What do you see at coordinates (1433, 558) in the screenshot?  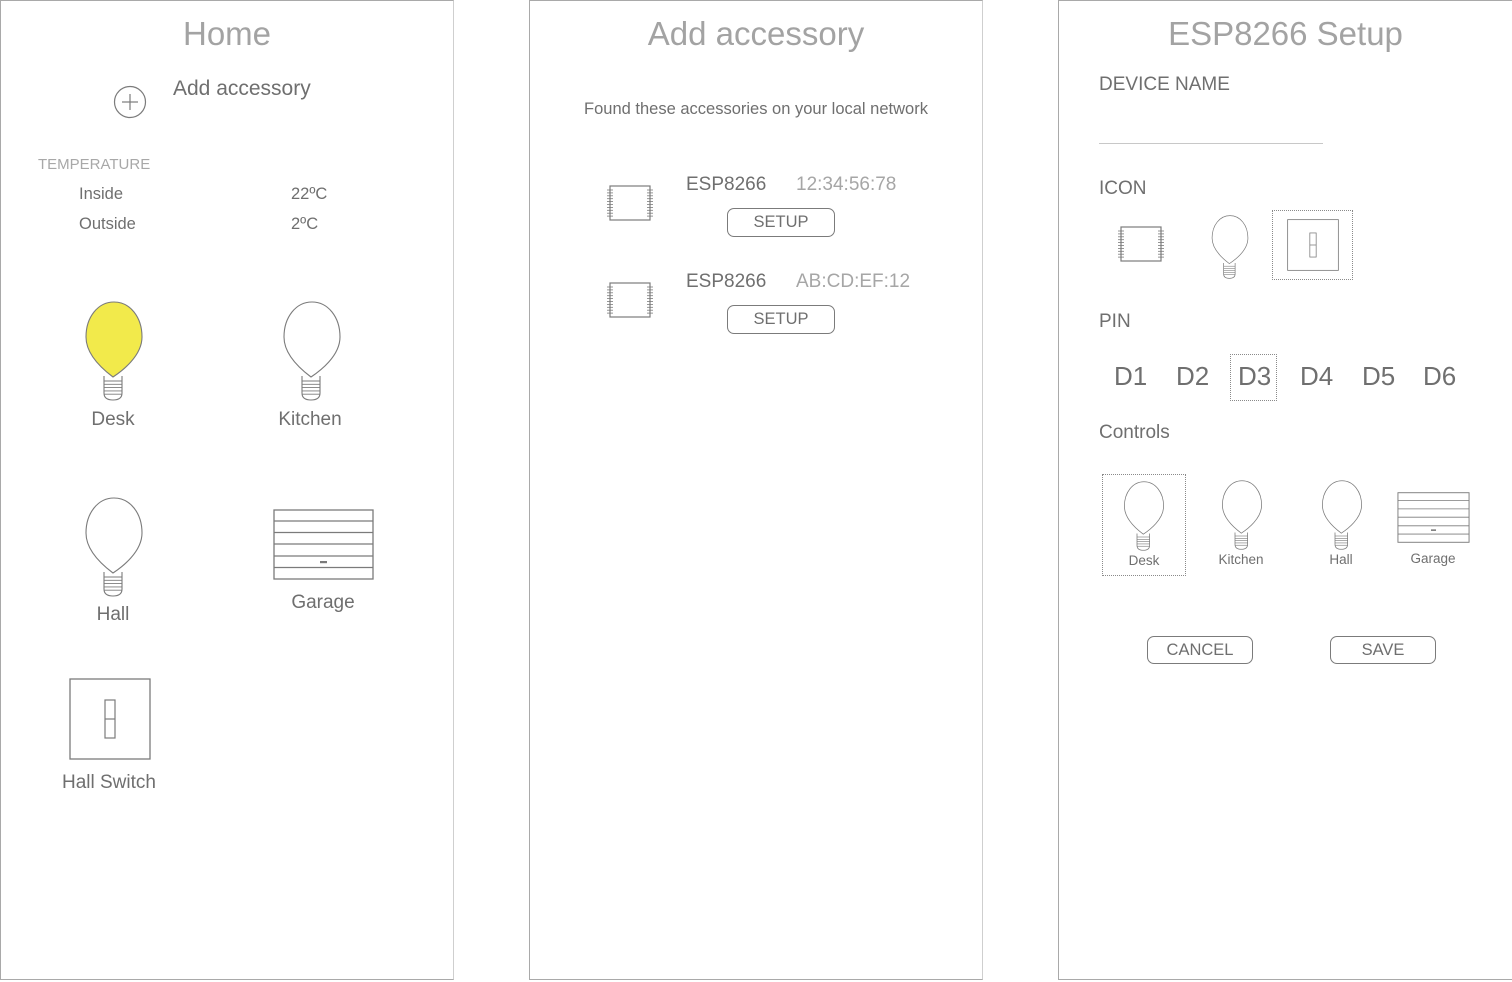 I see `control-label: Garage` at bounding box center [1433, 558].